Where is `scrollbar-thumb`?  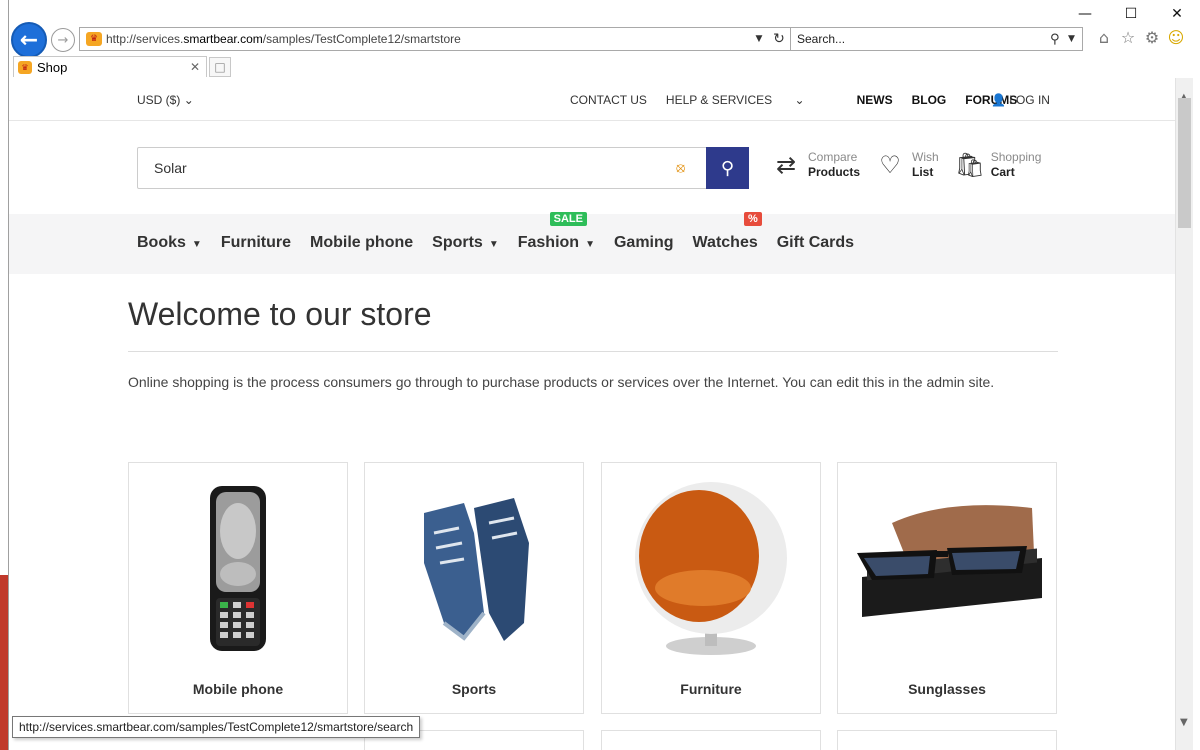
scrollbar-thumb is located at coordinates (1184, 163).